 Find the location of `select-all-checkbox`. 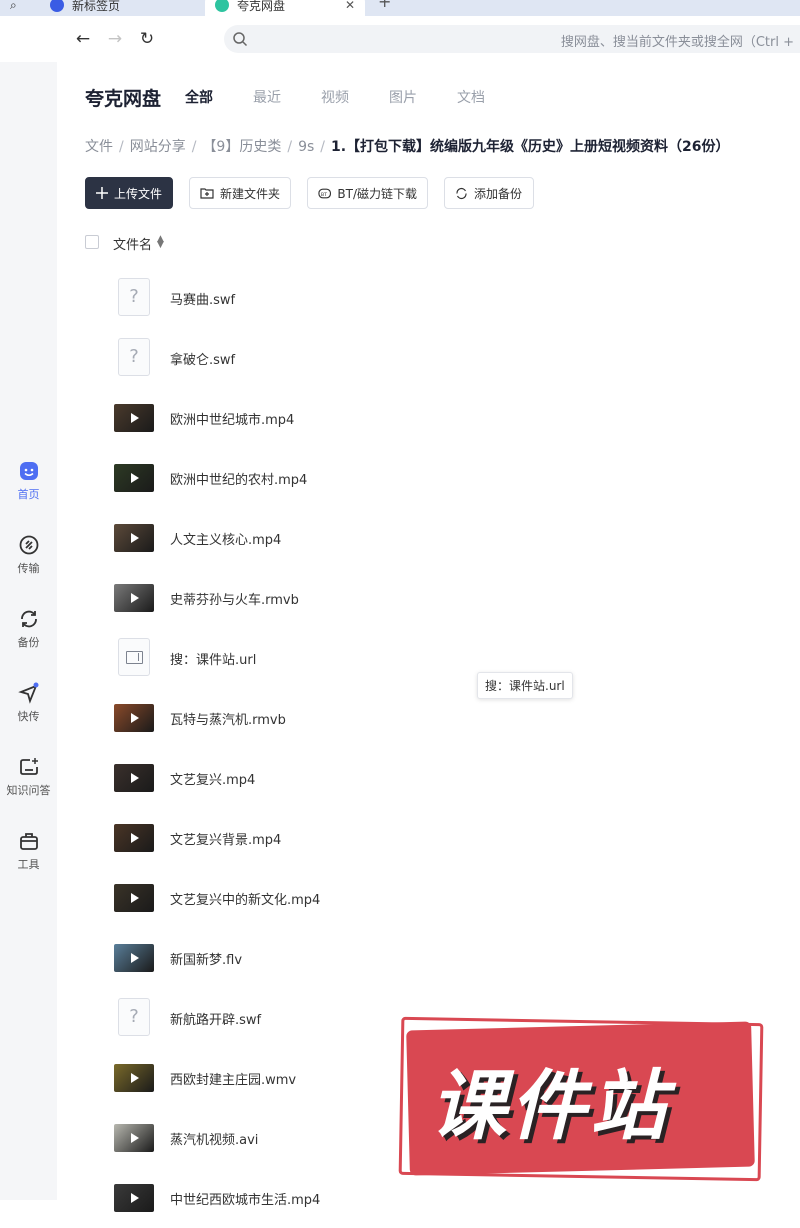

select-all-checkbox is located at coordinates (92, 242).